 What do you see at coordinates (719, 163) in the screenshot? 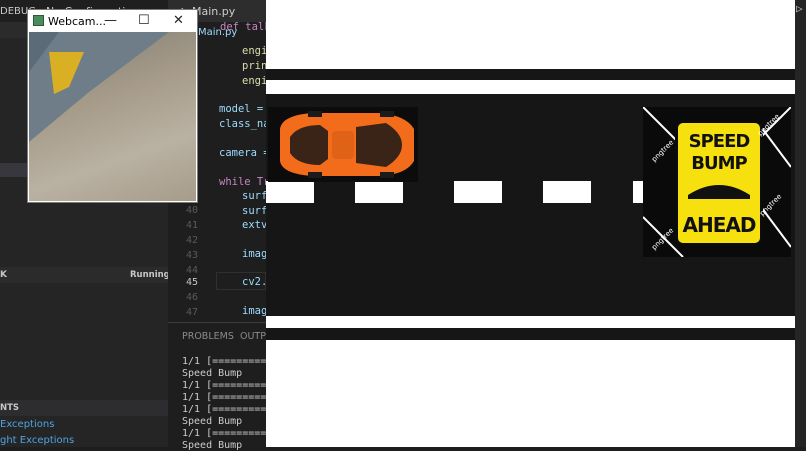
I see `sign-line-bump: BUMP` at bounding box center [719, 163].